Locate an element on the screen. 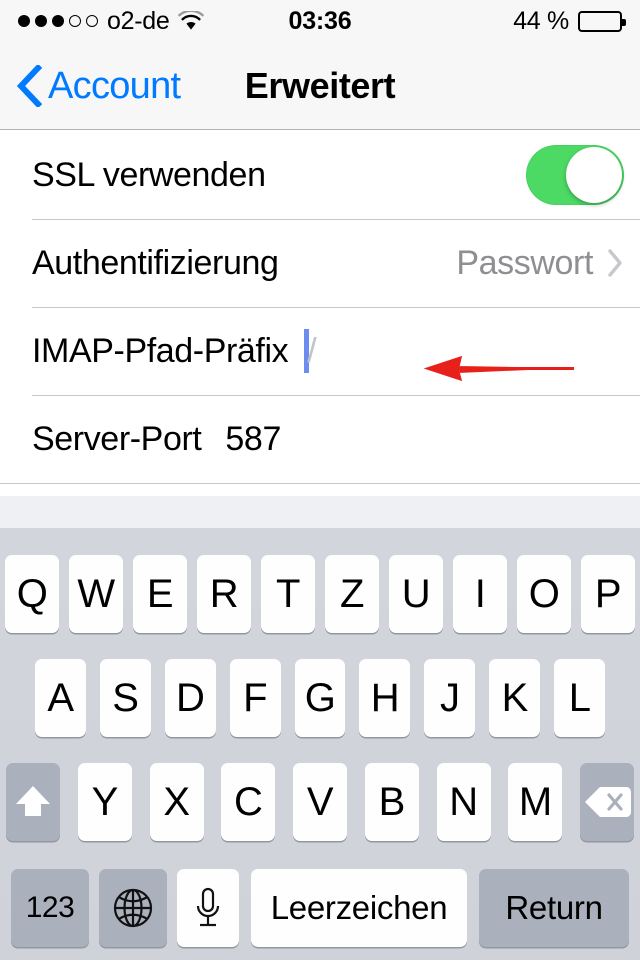 The width and height of the screenshot is (640, 960). key-x: X is located at coordinates (176, 802).